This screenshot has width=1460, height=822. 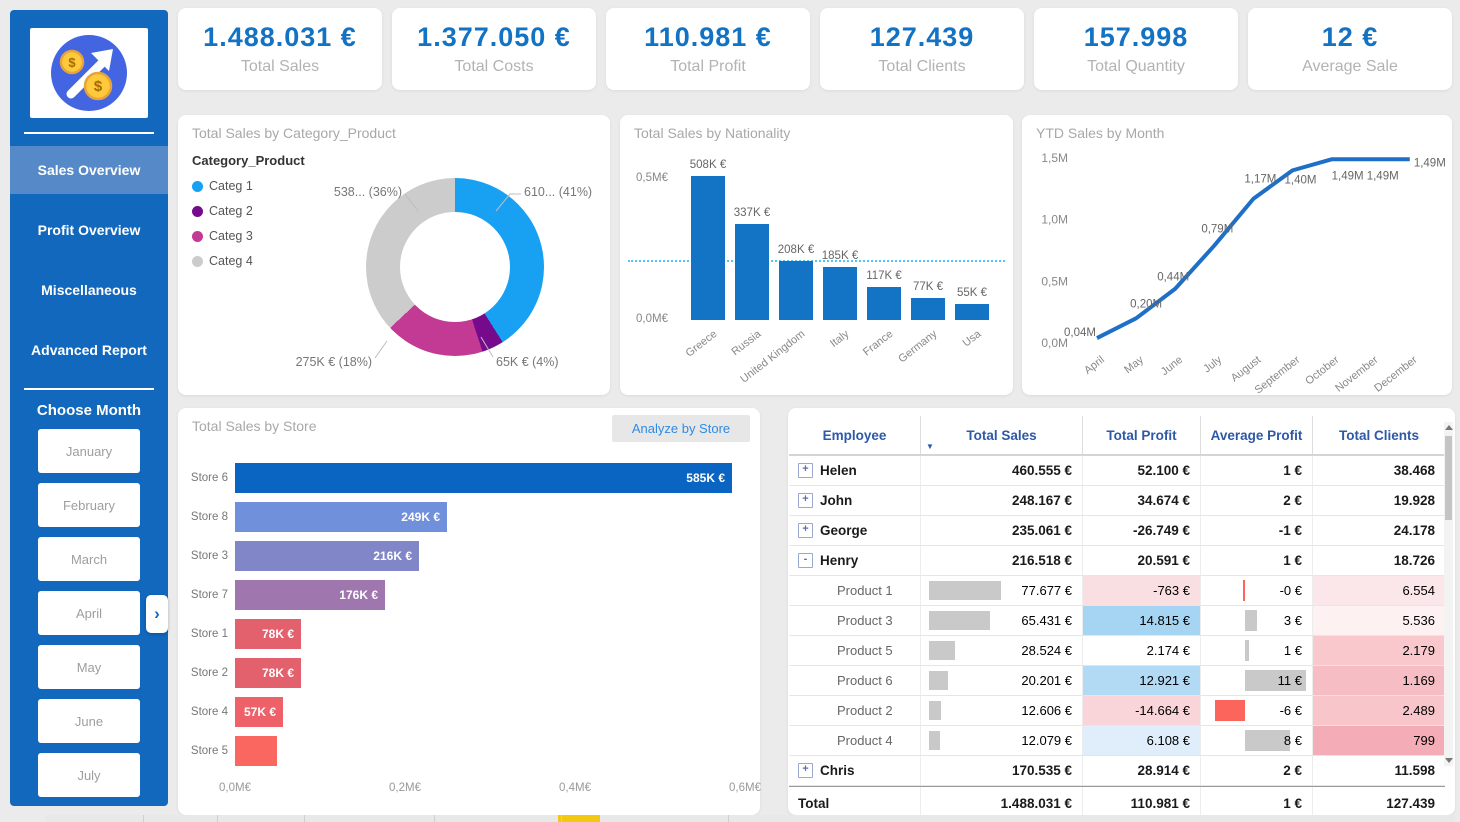 What do you see at coordinates (708, 49) in the screenshot?
I see `kpi-card: 110.981 € Total Profit` at bounding box center [708, 49].